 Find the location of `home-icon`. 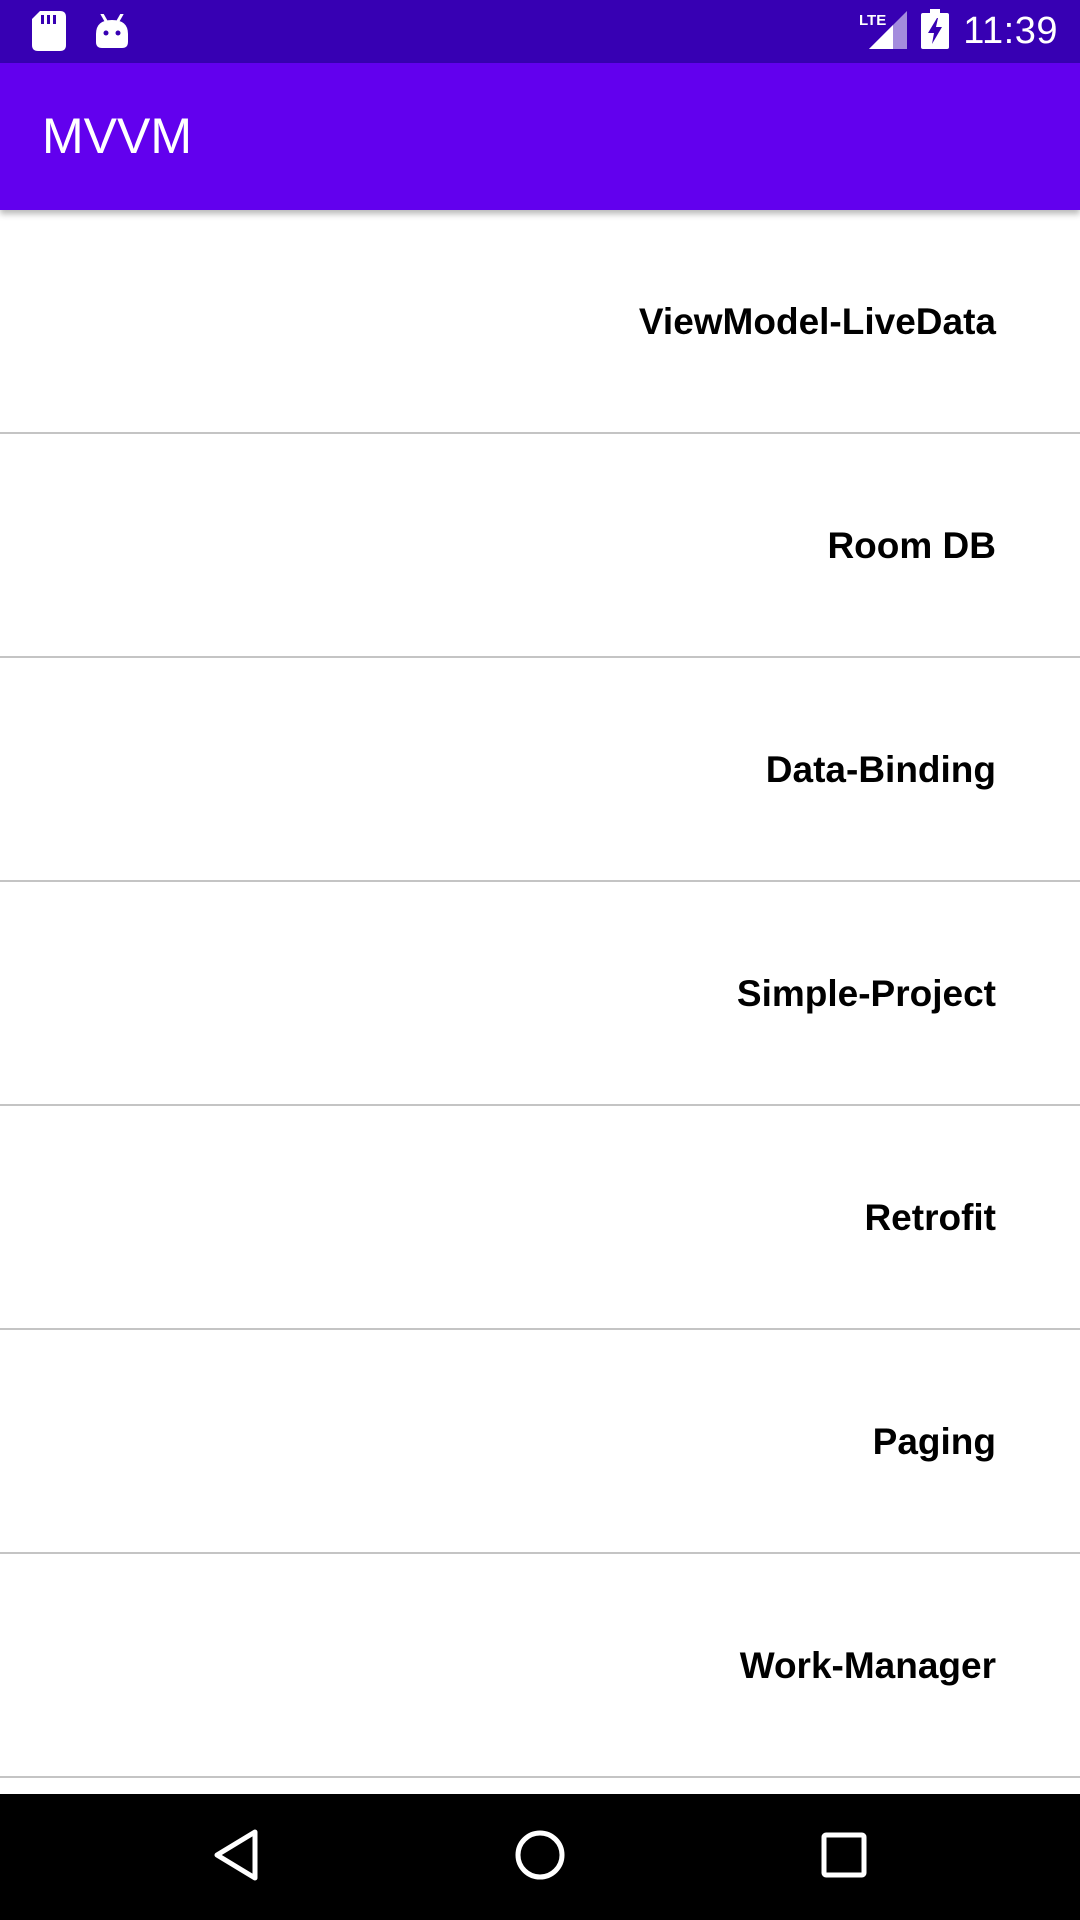

home-icon is located at coordinates (540, 1857).